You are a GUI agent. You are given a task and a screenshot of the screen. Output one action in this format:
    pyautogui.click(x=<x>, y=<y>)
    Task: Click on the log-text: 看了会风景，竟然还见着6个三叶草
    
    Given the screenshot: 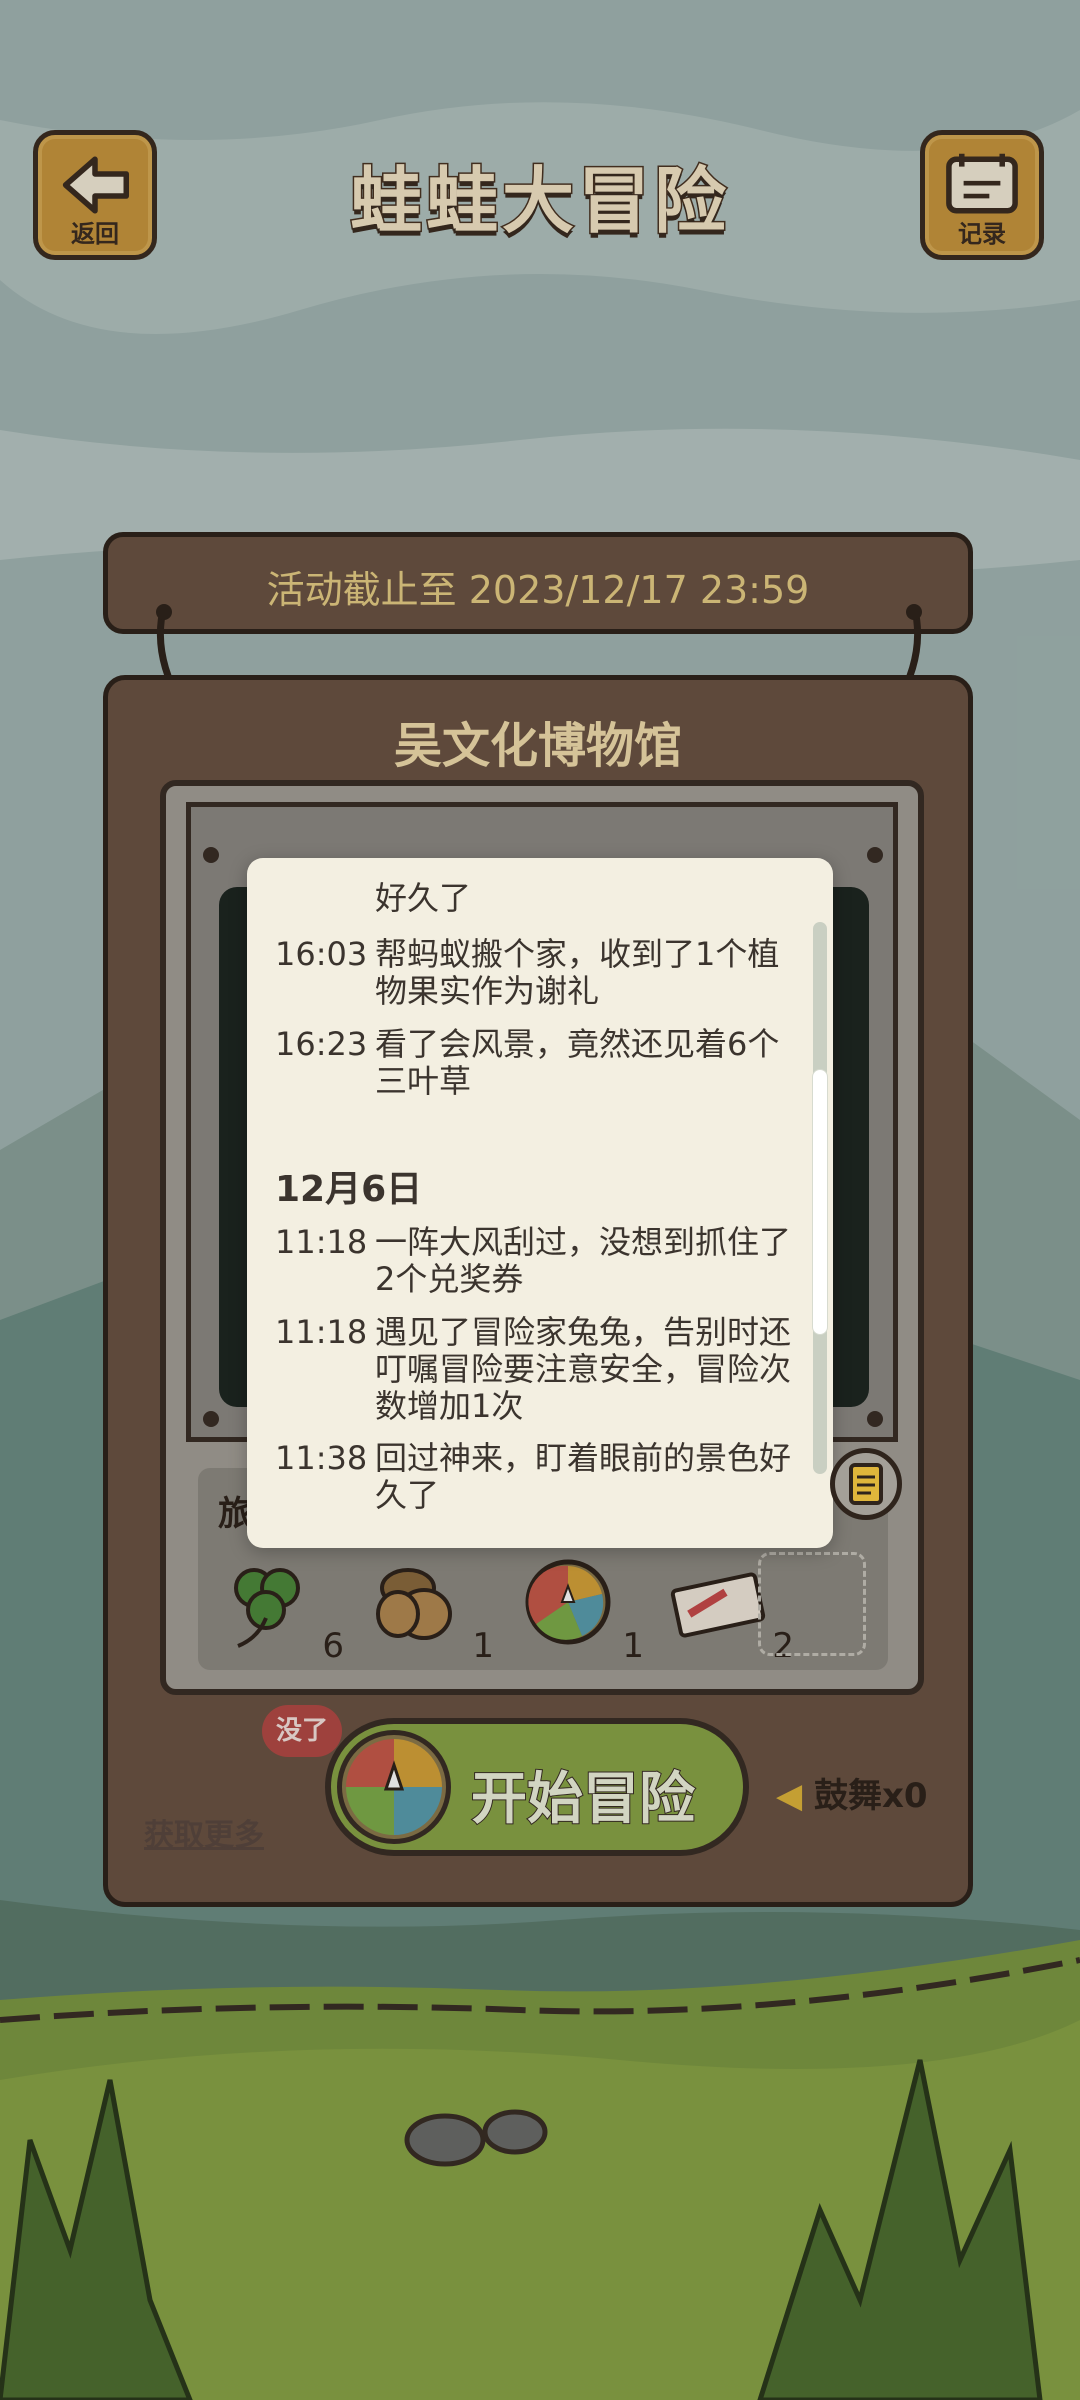 What is the action you would take?
    pyautogui.click(x=577, y=1062)
    